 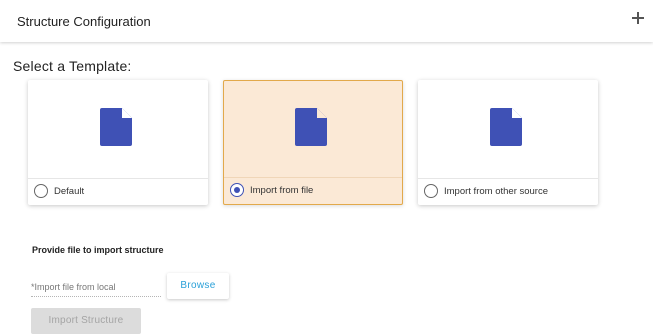 I want to click on radio-label-import-from-file: Import from file, so click(x=282, y=190).